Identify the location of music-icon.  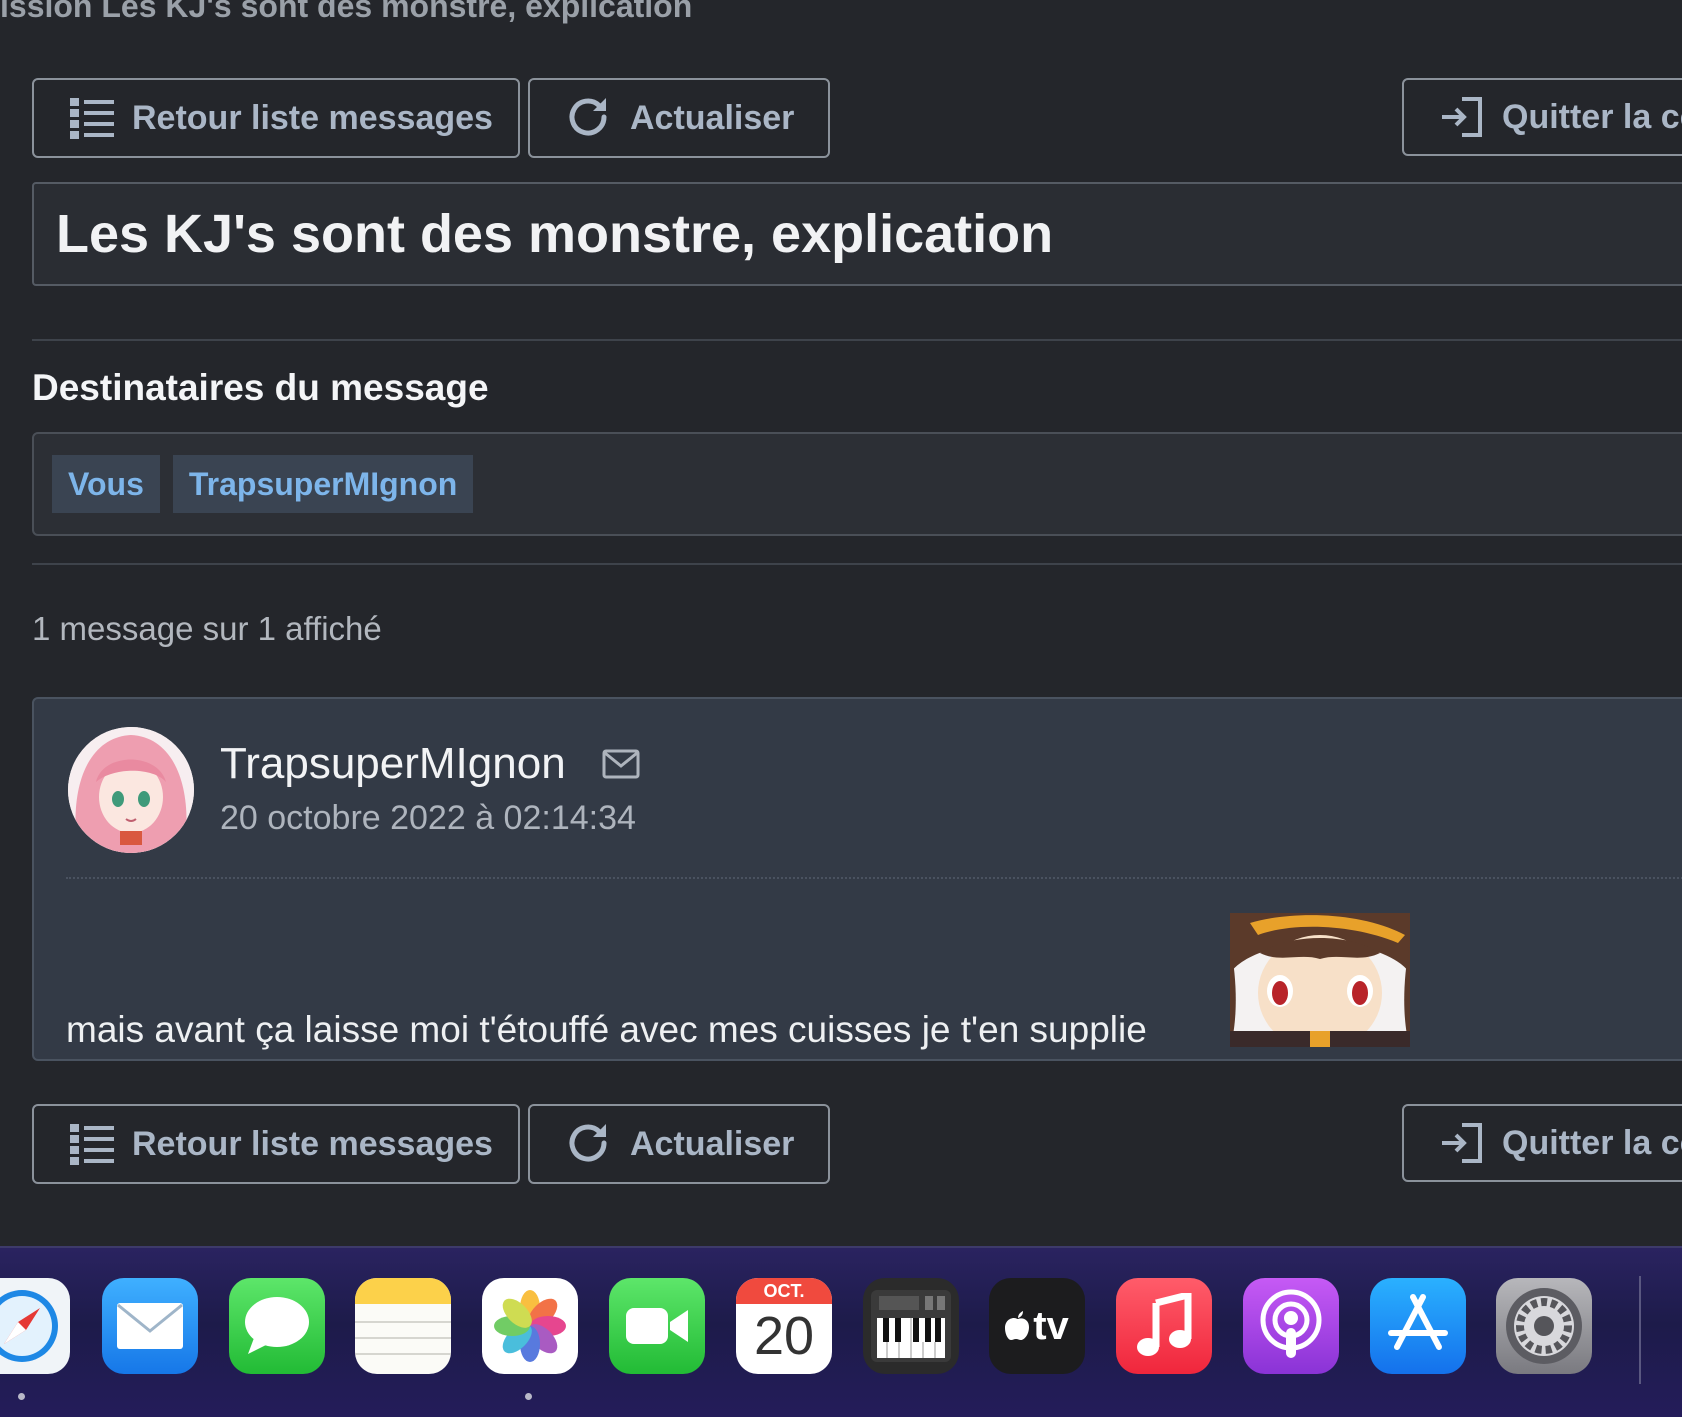
(1164, 1326).